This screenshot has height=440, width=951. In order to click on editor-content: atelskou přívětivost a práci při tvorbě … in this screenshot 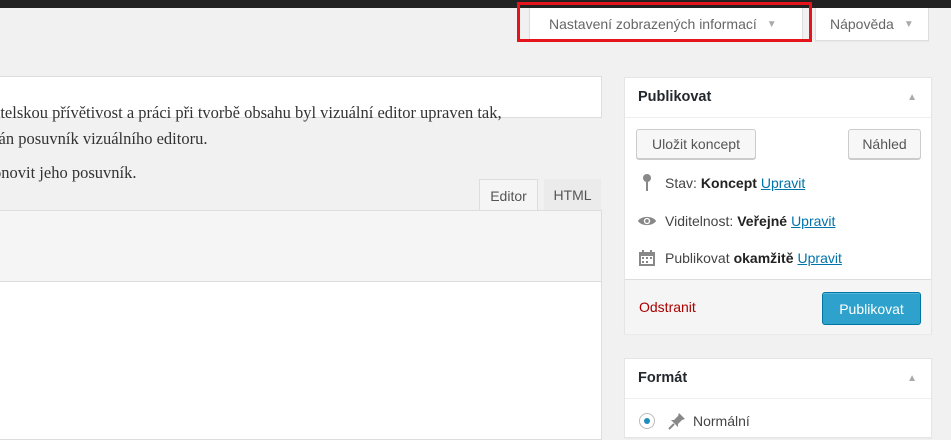, I will do `click(306, 143)`.